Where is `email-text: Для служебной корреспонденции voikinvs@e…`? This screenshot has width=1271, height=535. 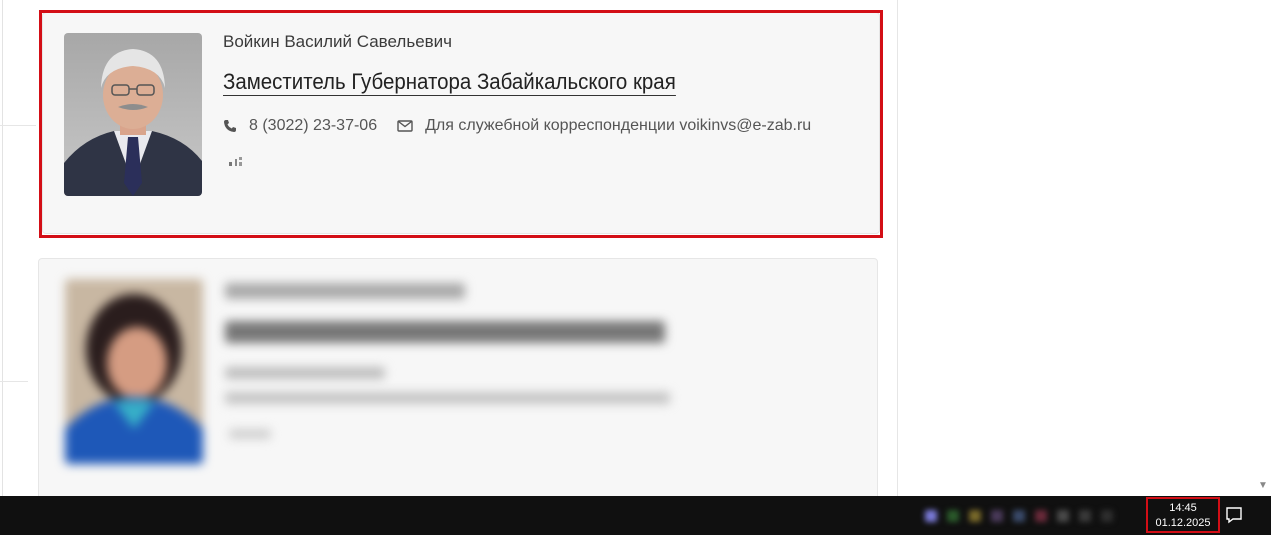
email-text: Для служебной корреспонденции voikinvs@e… is located at coordinates (618, 126).